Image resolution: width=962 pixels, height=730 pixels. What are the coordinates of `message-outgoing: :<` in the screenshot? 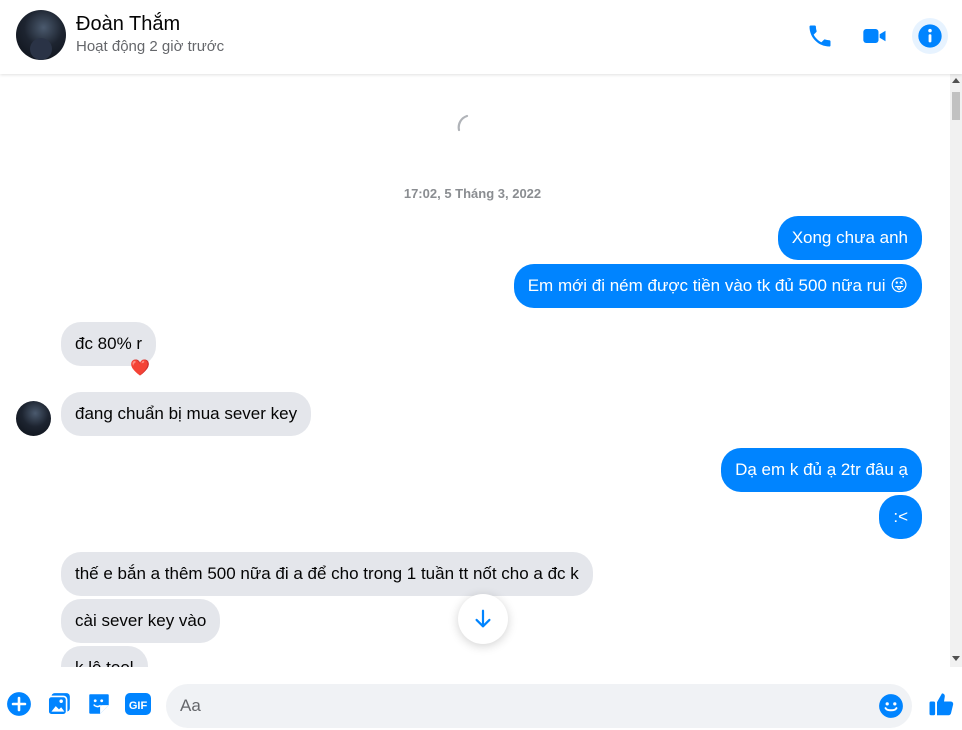 It's located at (900, 517).